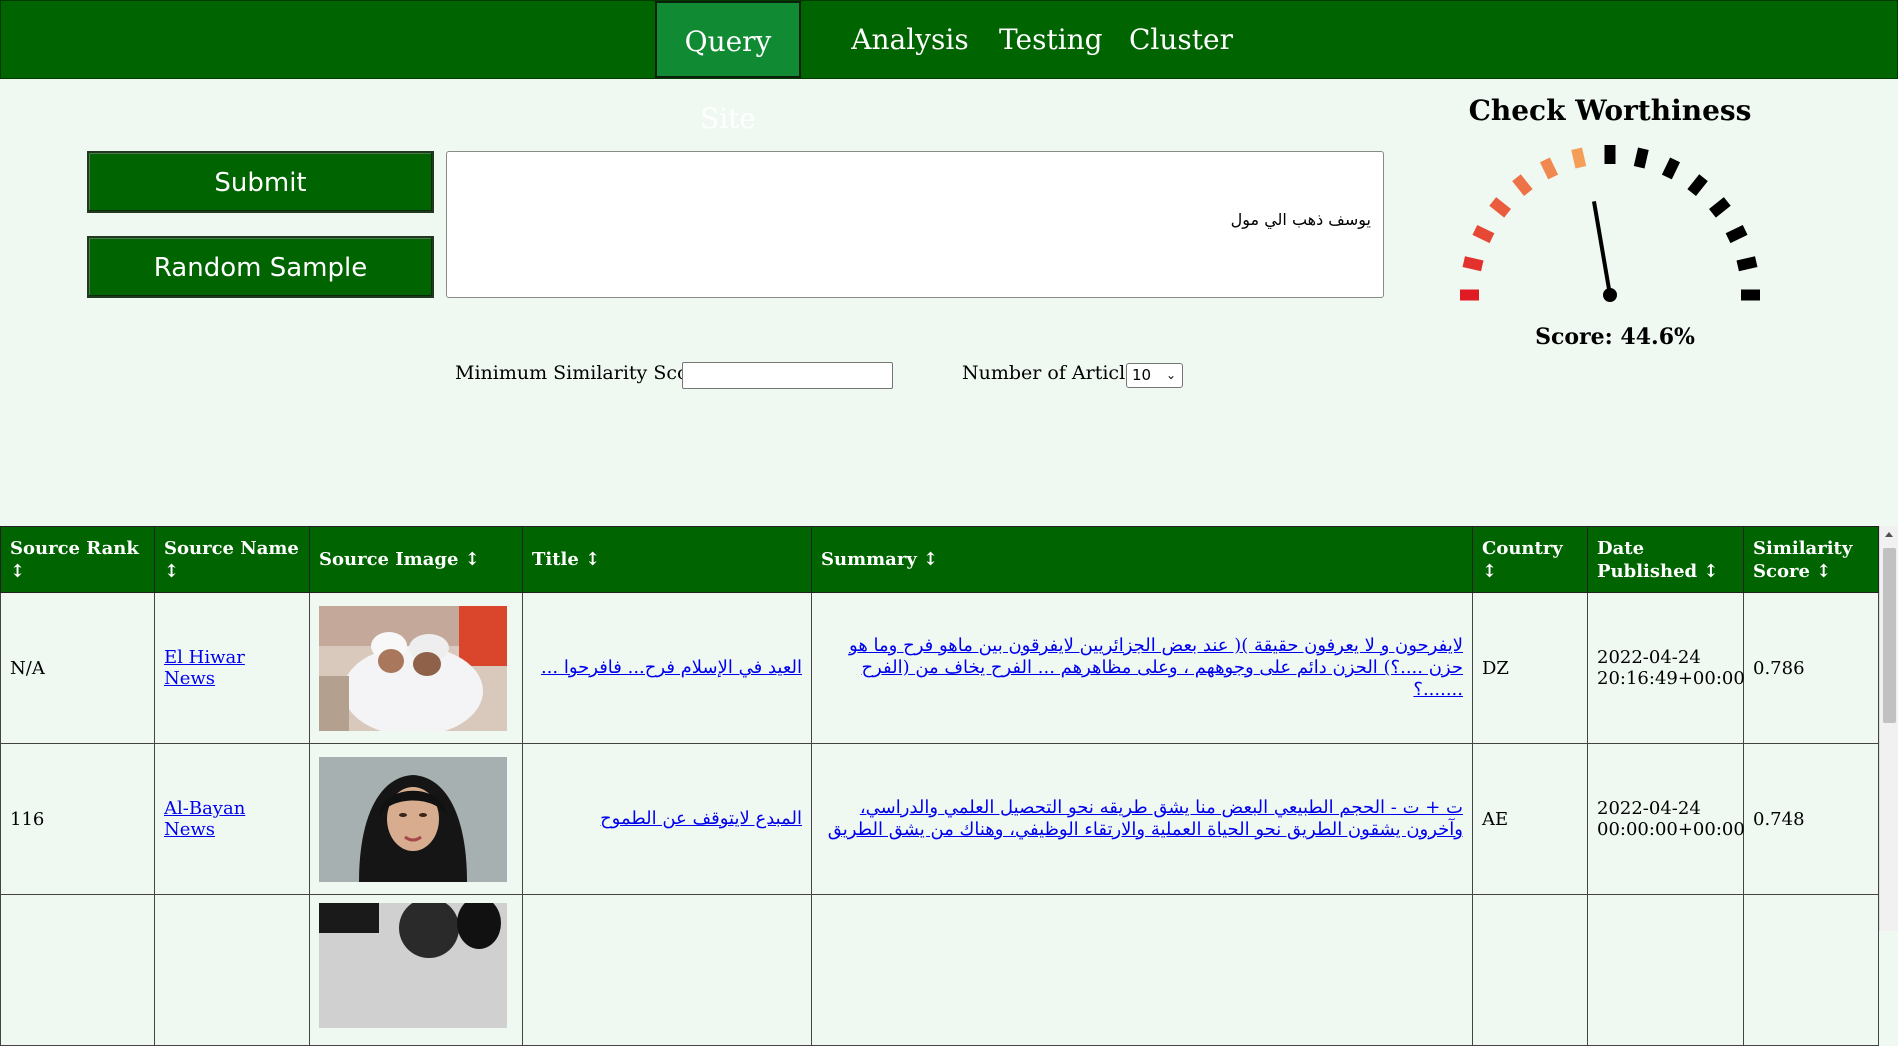 Image resolution: width=1898 pixels, height=1046 pixels. I want to click on similarity-label: Minimum Similarity Score:, so click(585, 373).